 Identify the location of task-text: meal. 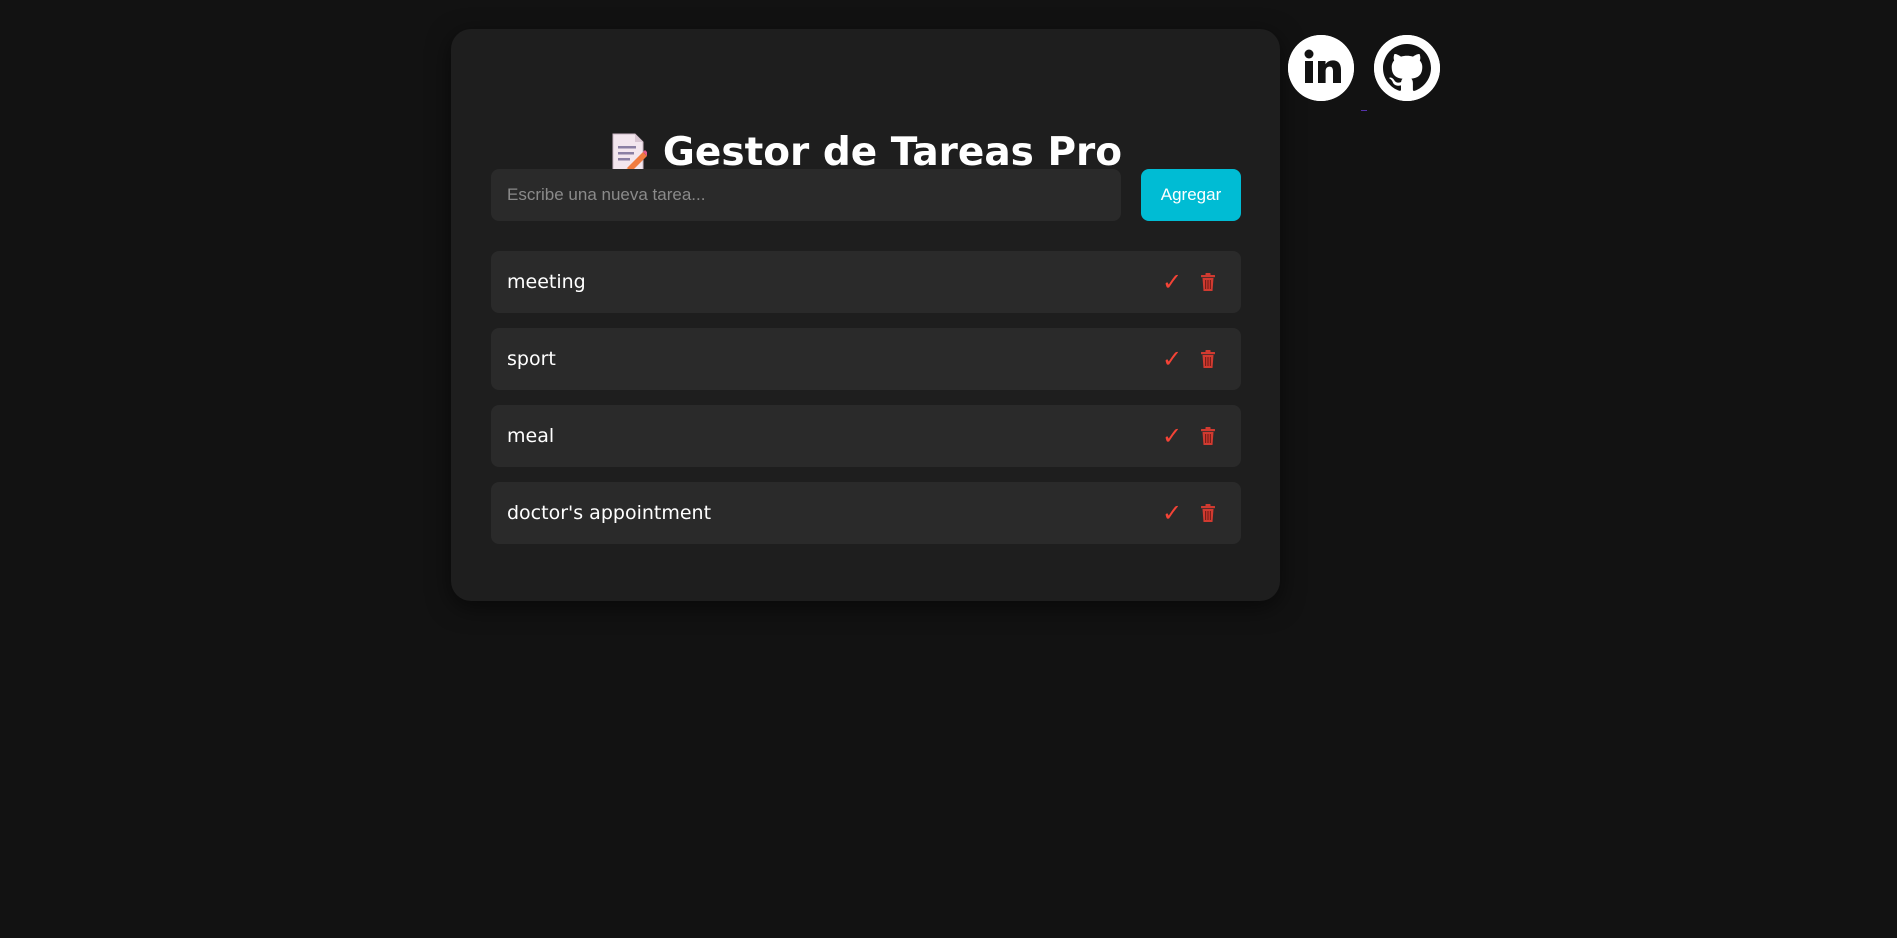
(531, 436).